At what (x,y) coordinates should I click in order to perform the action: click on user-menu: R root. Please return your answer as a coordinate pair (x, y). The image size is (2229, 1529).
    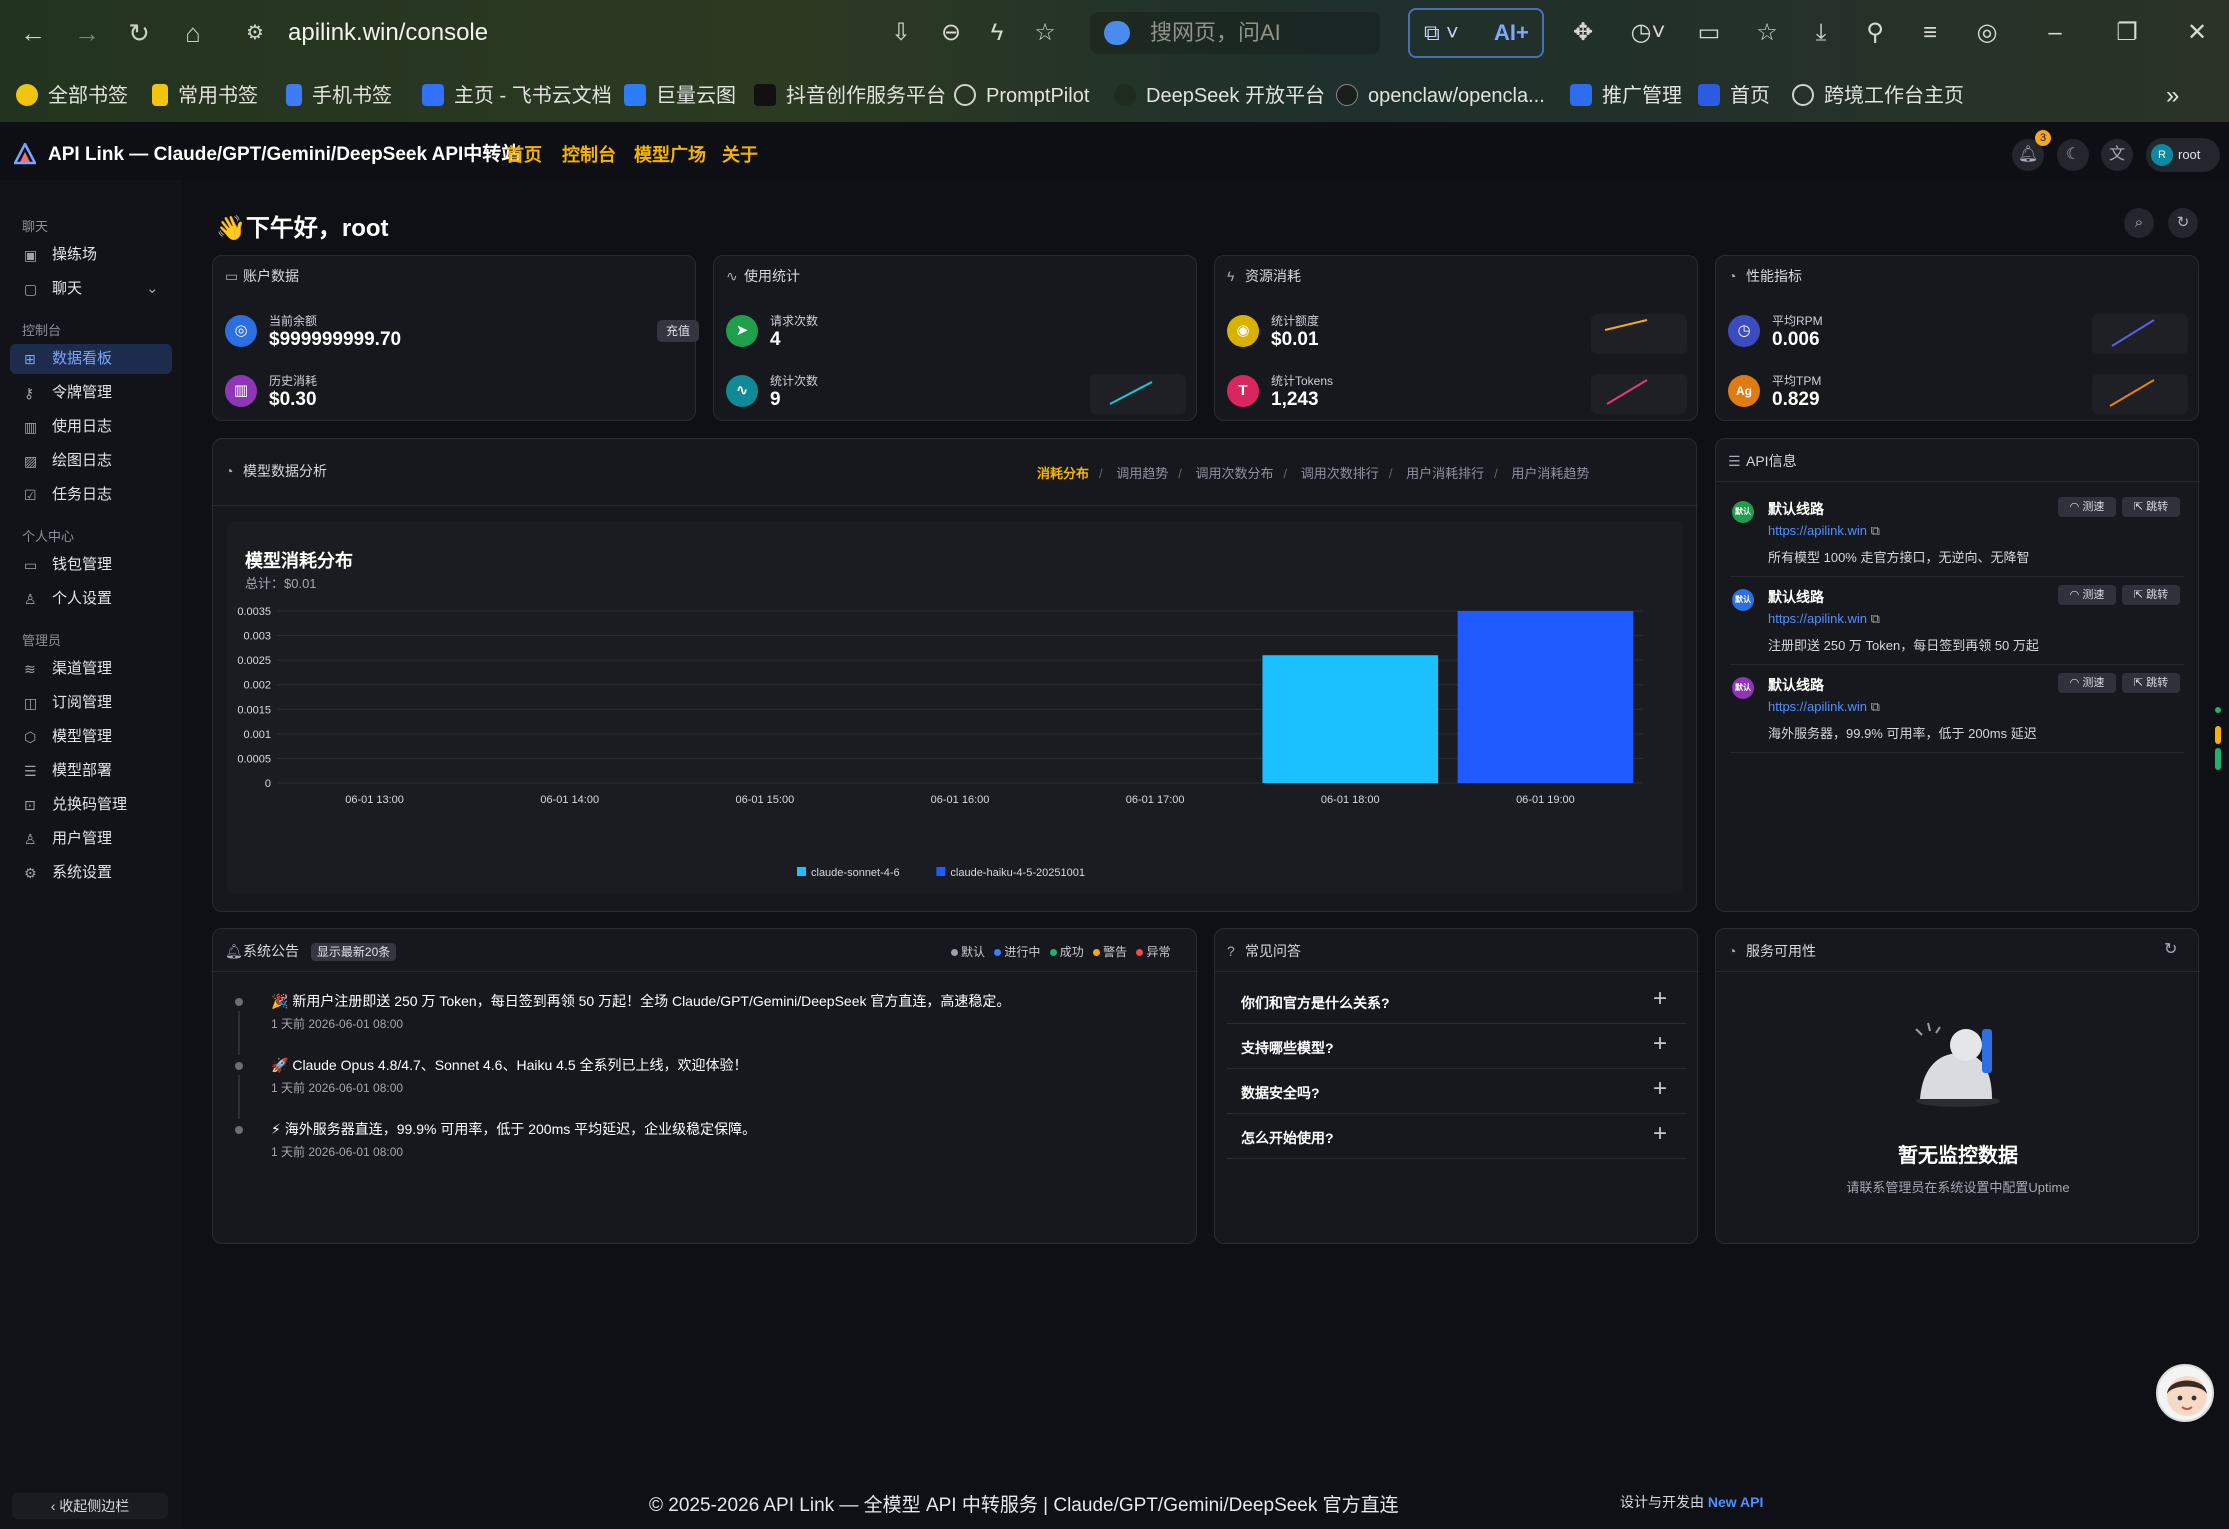
    Looking at the image, I should click on (2183, 155).